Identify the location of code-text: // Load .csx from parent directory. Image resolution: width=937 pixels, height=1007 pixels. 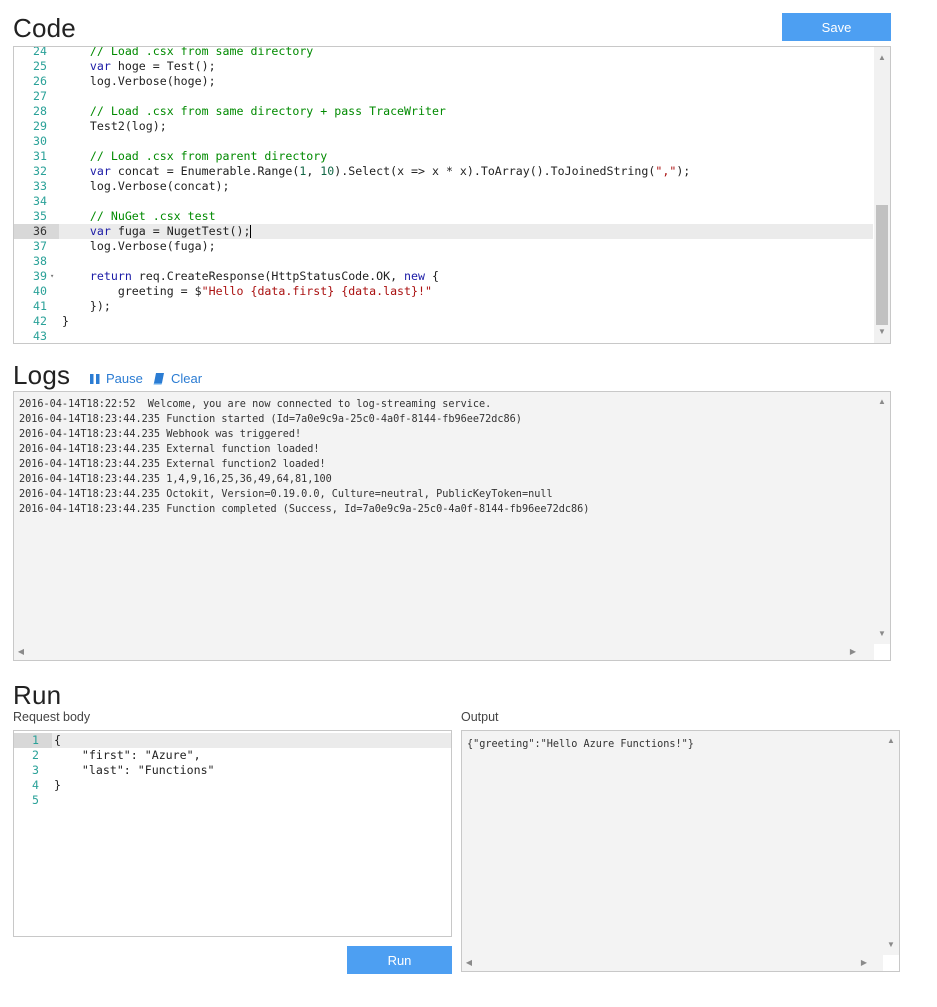
(208, 156).